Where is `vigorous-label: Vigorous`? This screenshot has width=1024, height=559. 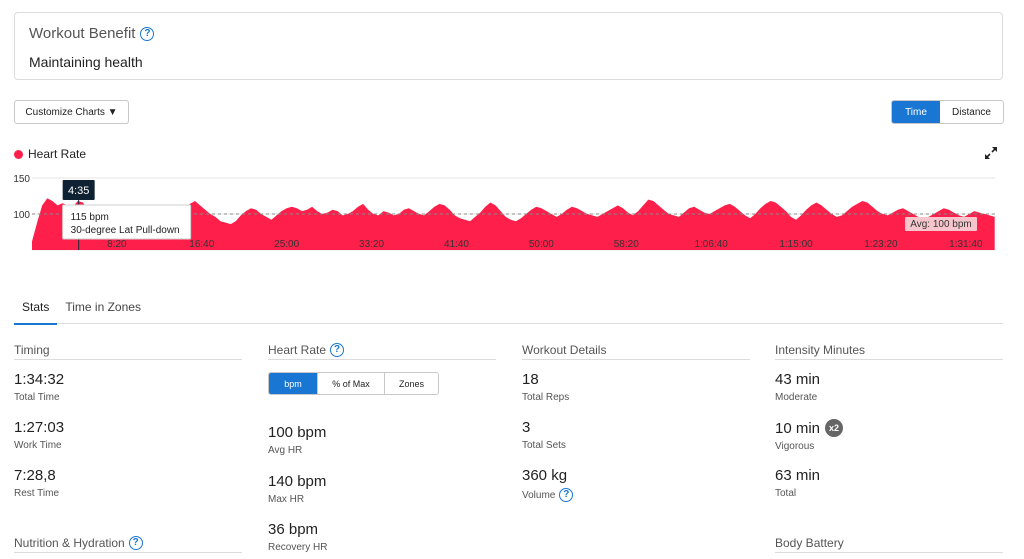
vigorous-label: Vigorous is located at coordinates (795, 446).